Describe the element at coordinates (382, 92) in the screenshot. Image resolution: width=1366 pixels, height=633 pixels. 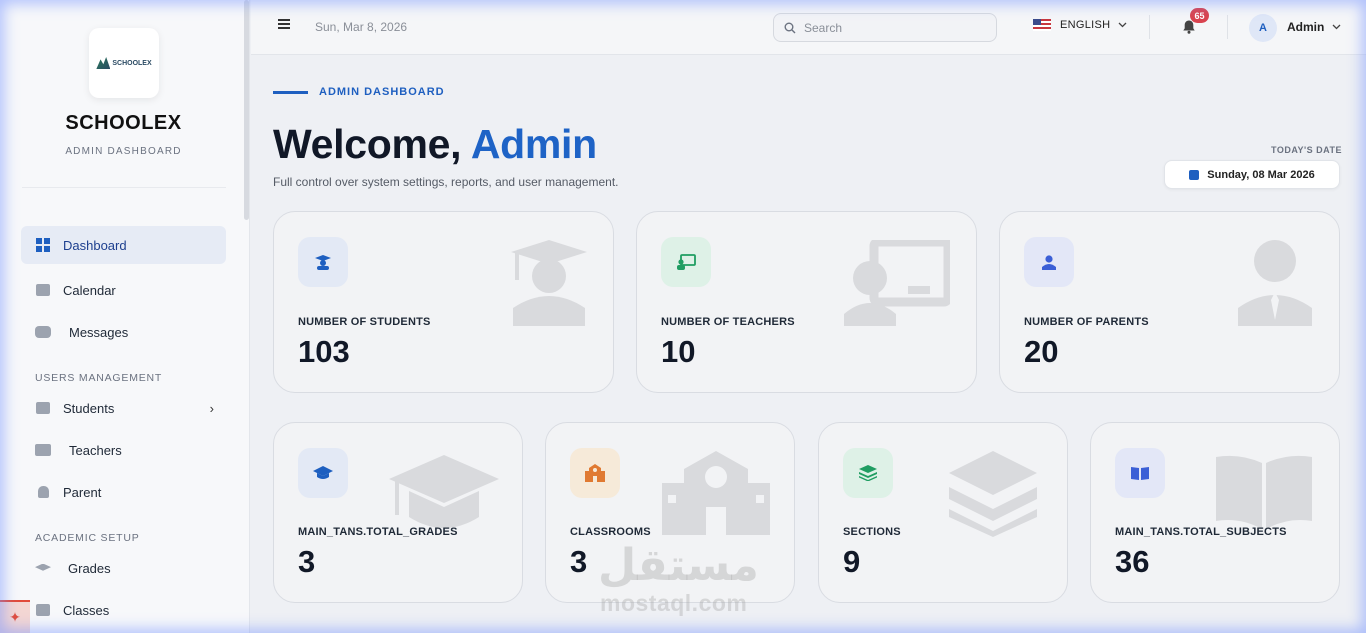
I see `page-kicker: ADMIN DASHBOARD` at that location.